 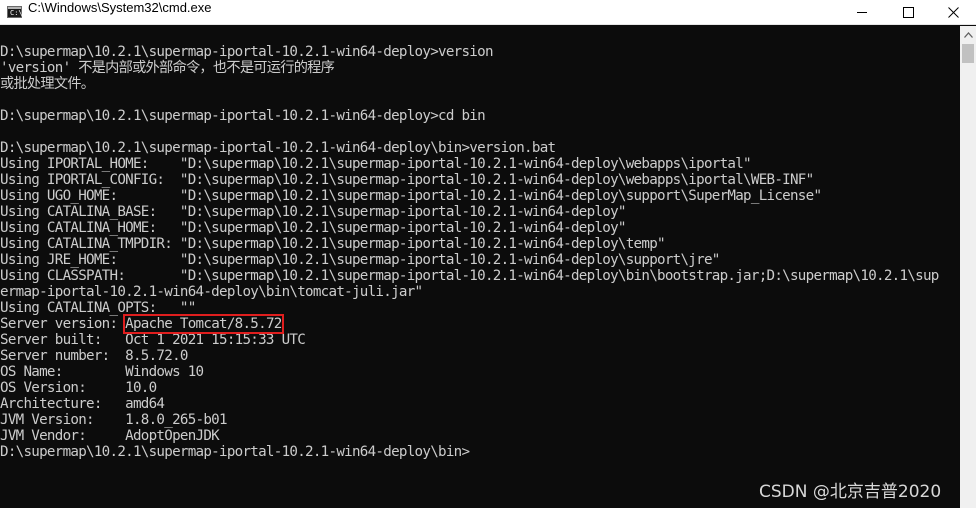 What do you see at coordinates (153, 340) in the screenshot?
I see `console-line: Server built: Oct 1 2021 15:15:33 UTC` at bounding box center [153, 340].